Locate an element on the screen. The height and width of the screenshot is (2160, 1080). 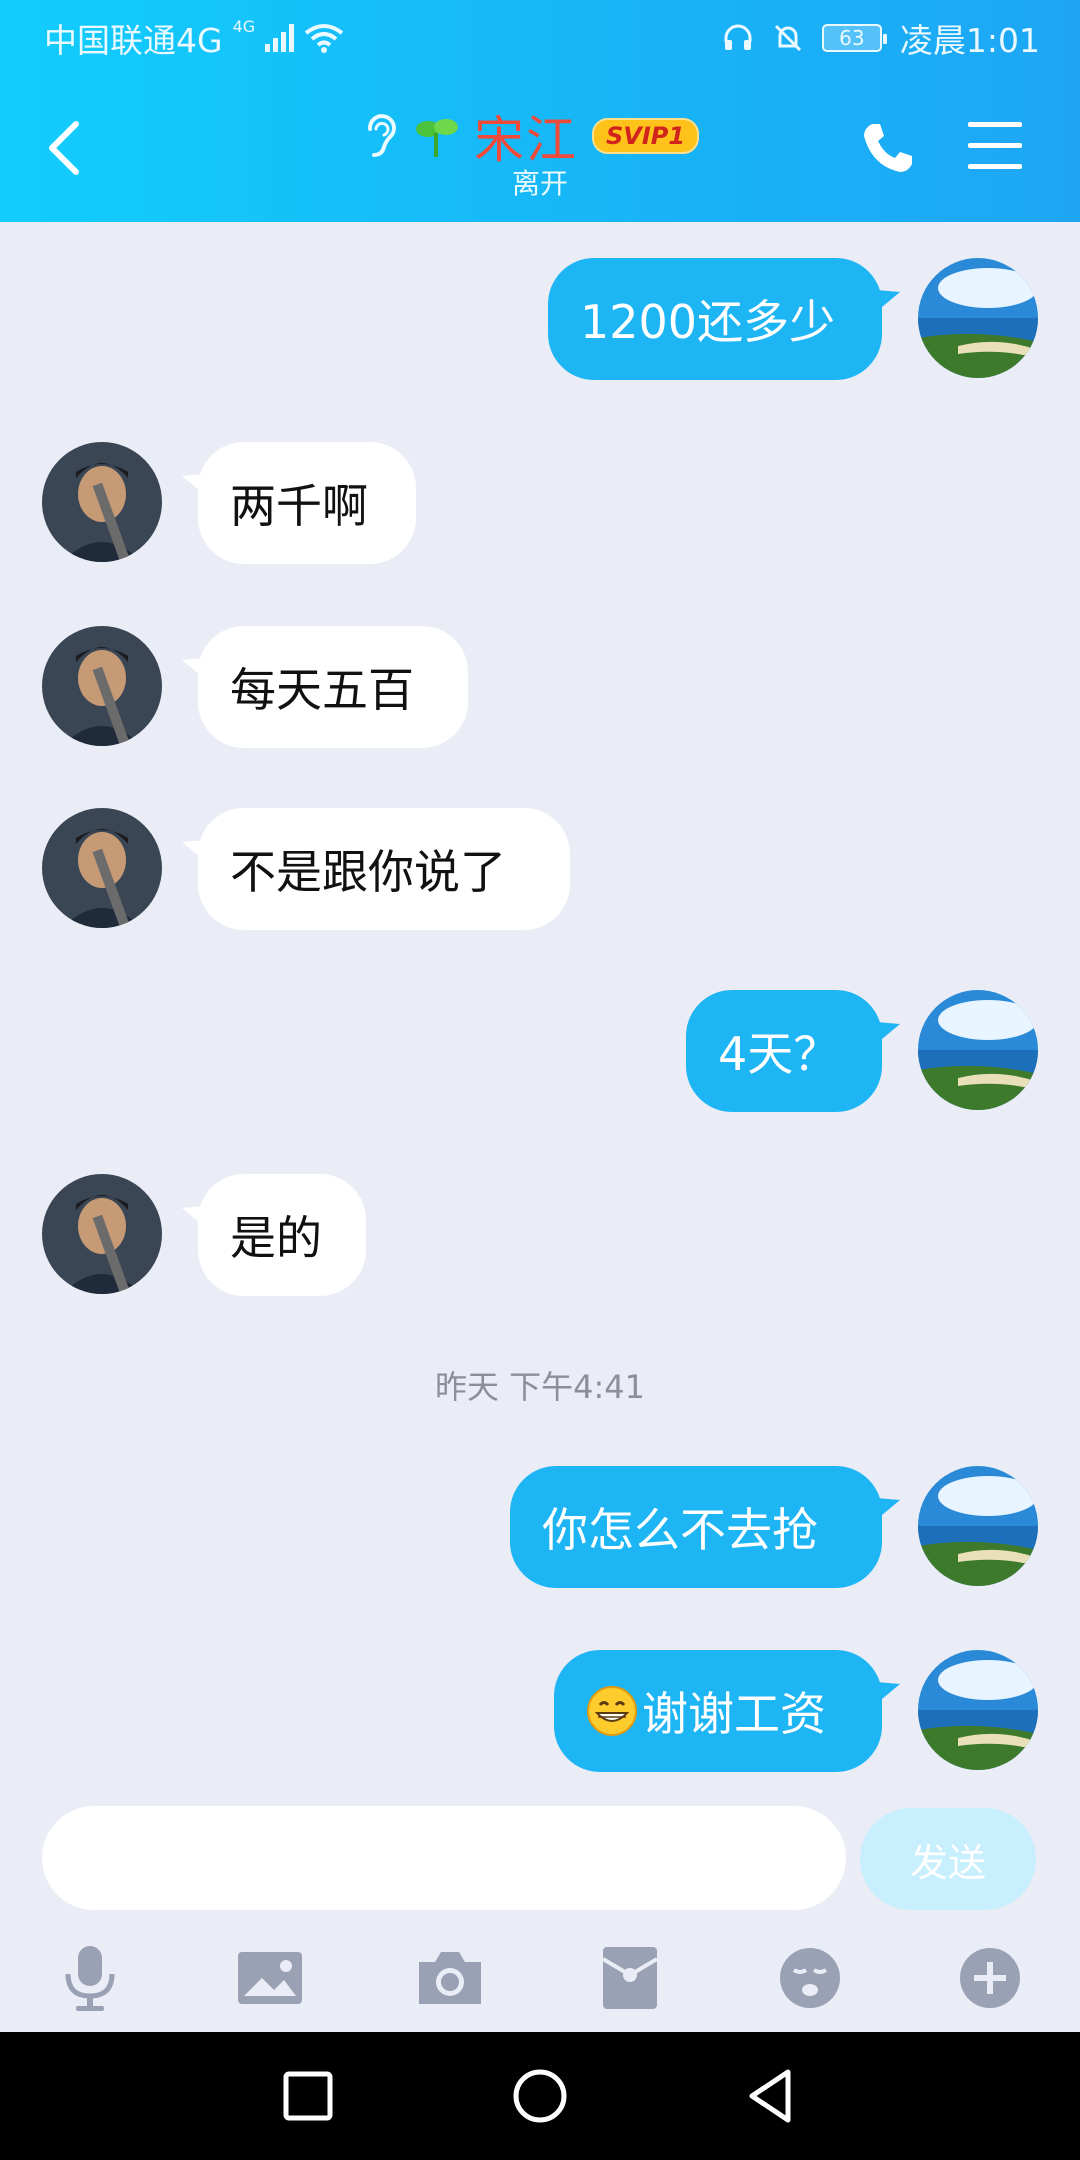
message-text: 两千啊 is located at coordinates (299, 506).